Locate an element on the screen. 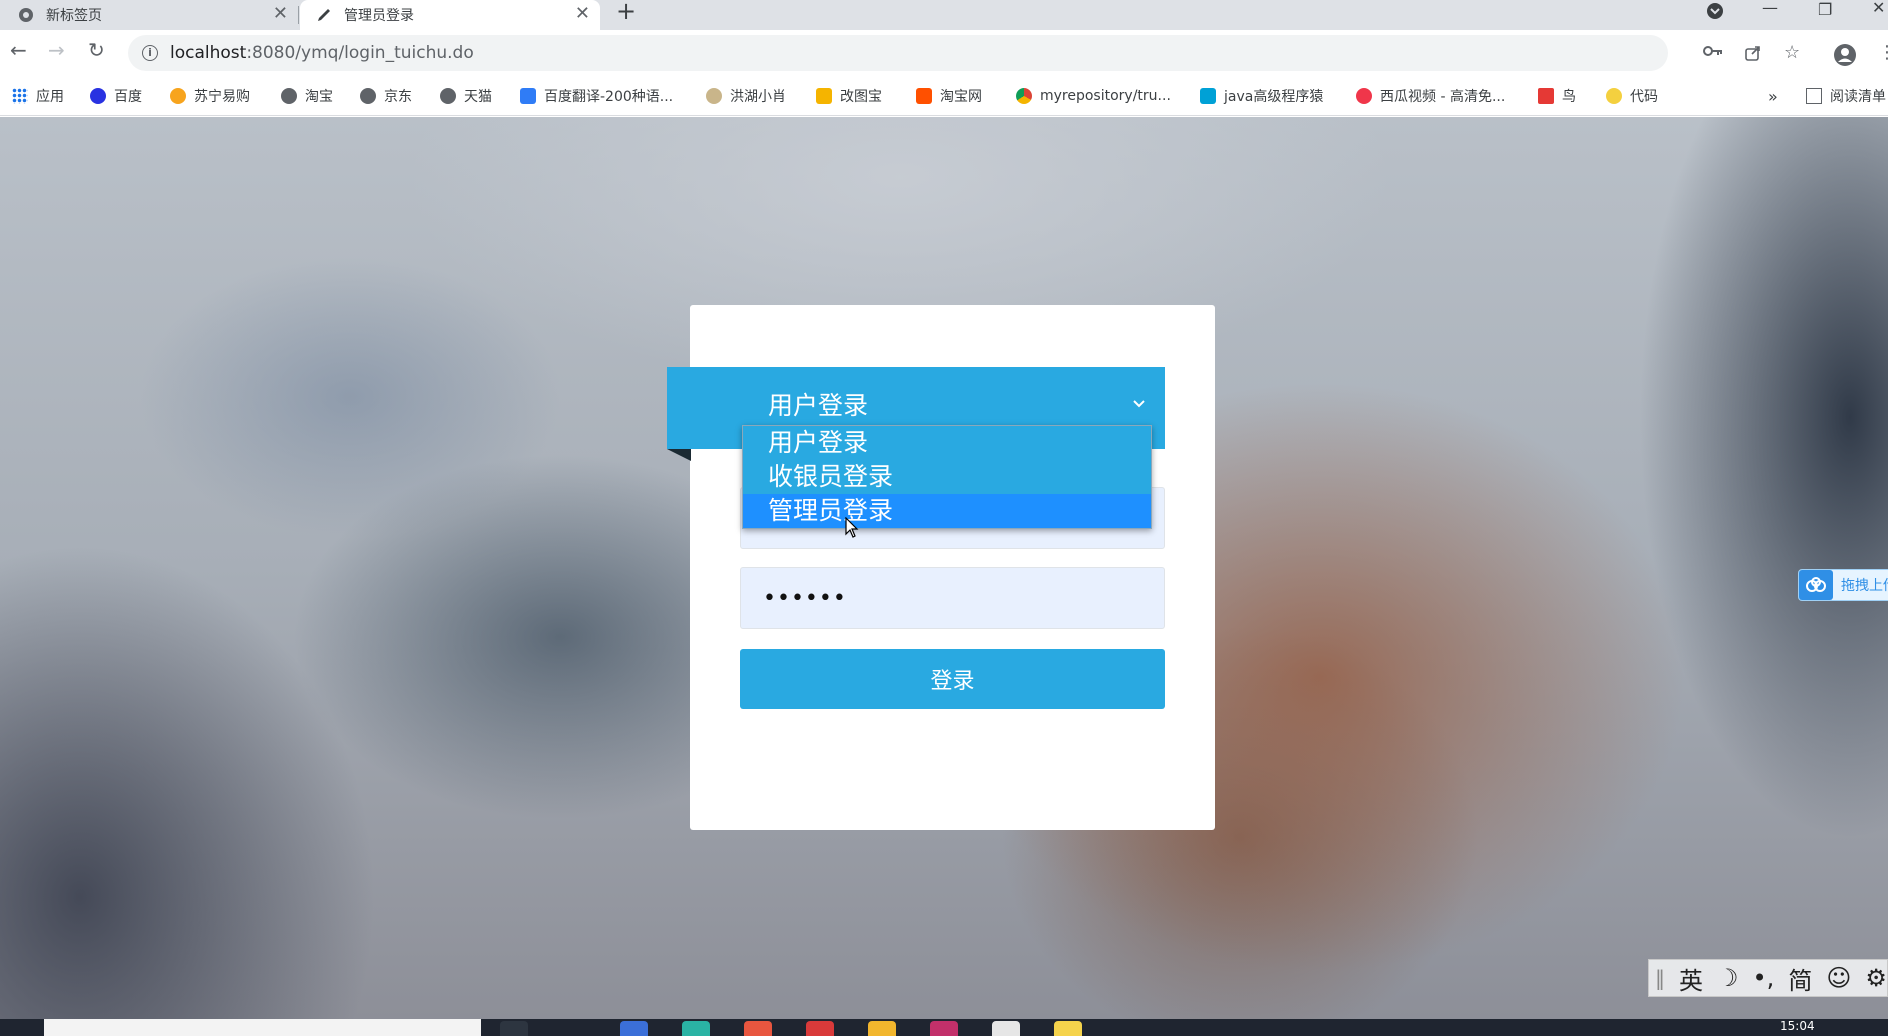  bookmark-label: java高级程序猿 is located at coordinates (1274, 97).